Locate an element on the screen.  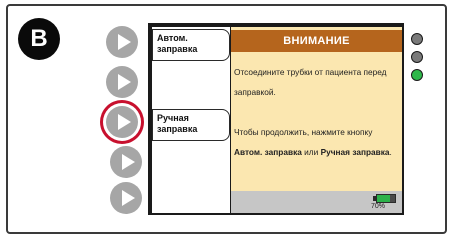
message-or: или is located at coordinates (311, 152).